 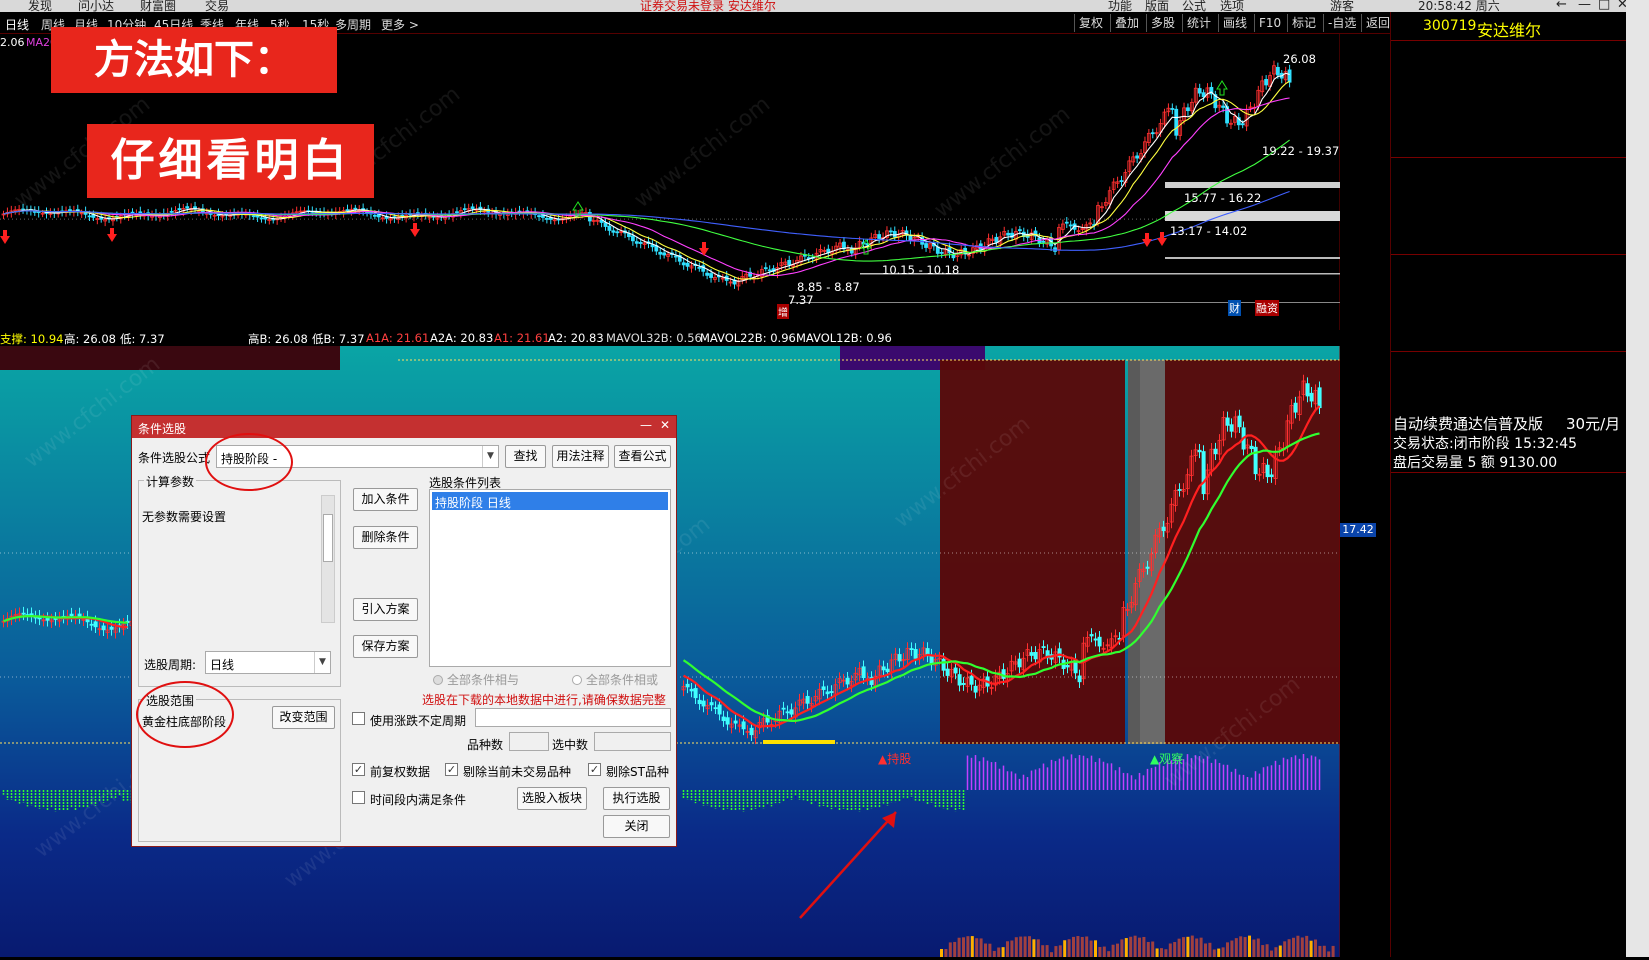 I want to click on delete-condition-button: 删除条件, so click(x=385, y=537).